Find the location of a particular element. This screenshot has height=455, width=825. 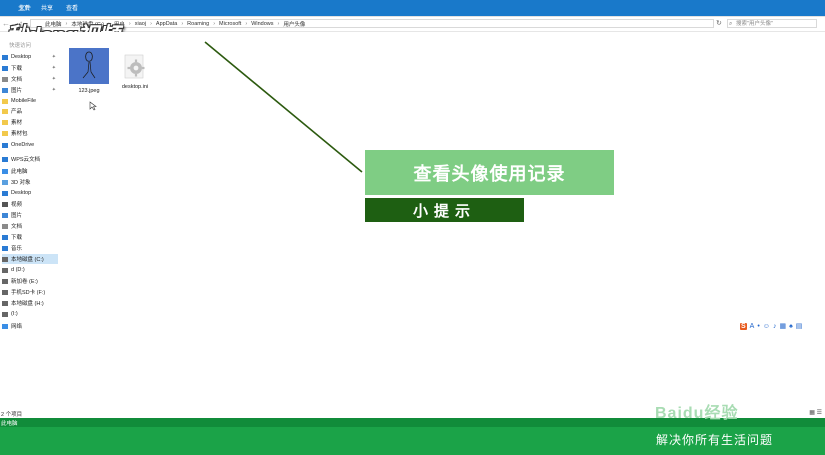

overlay-tip: 小提示 is located at coordinates (444, 210).